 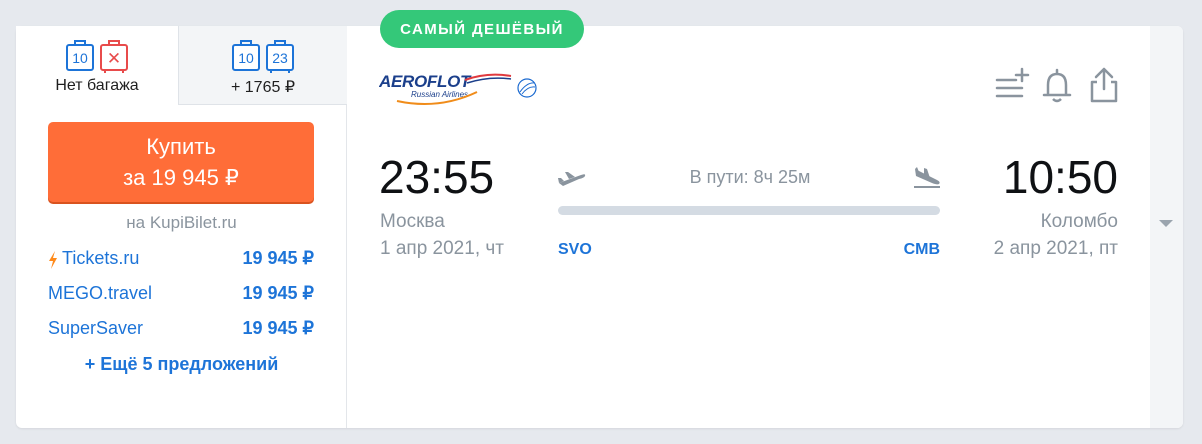 What do you see at coordinates (181, 331) in the screenshot?
I see `offer-row: SuperSaver 19 945 ₽` at bounding box center [181, 331].